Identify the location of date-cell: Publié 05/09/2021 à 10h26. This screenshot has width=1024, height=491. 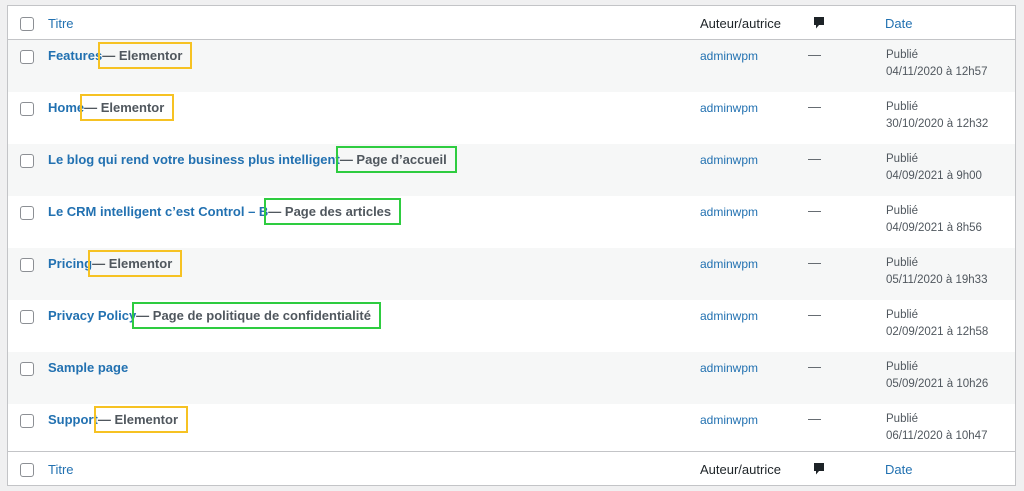
(937, 376).